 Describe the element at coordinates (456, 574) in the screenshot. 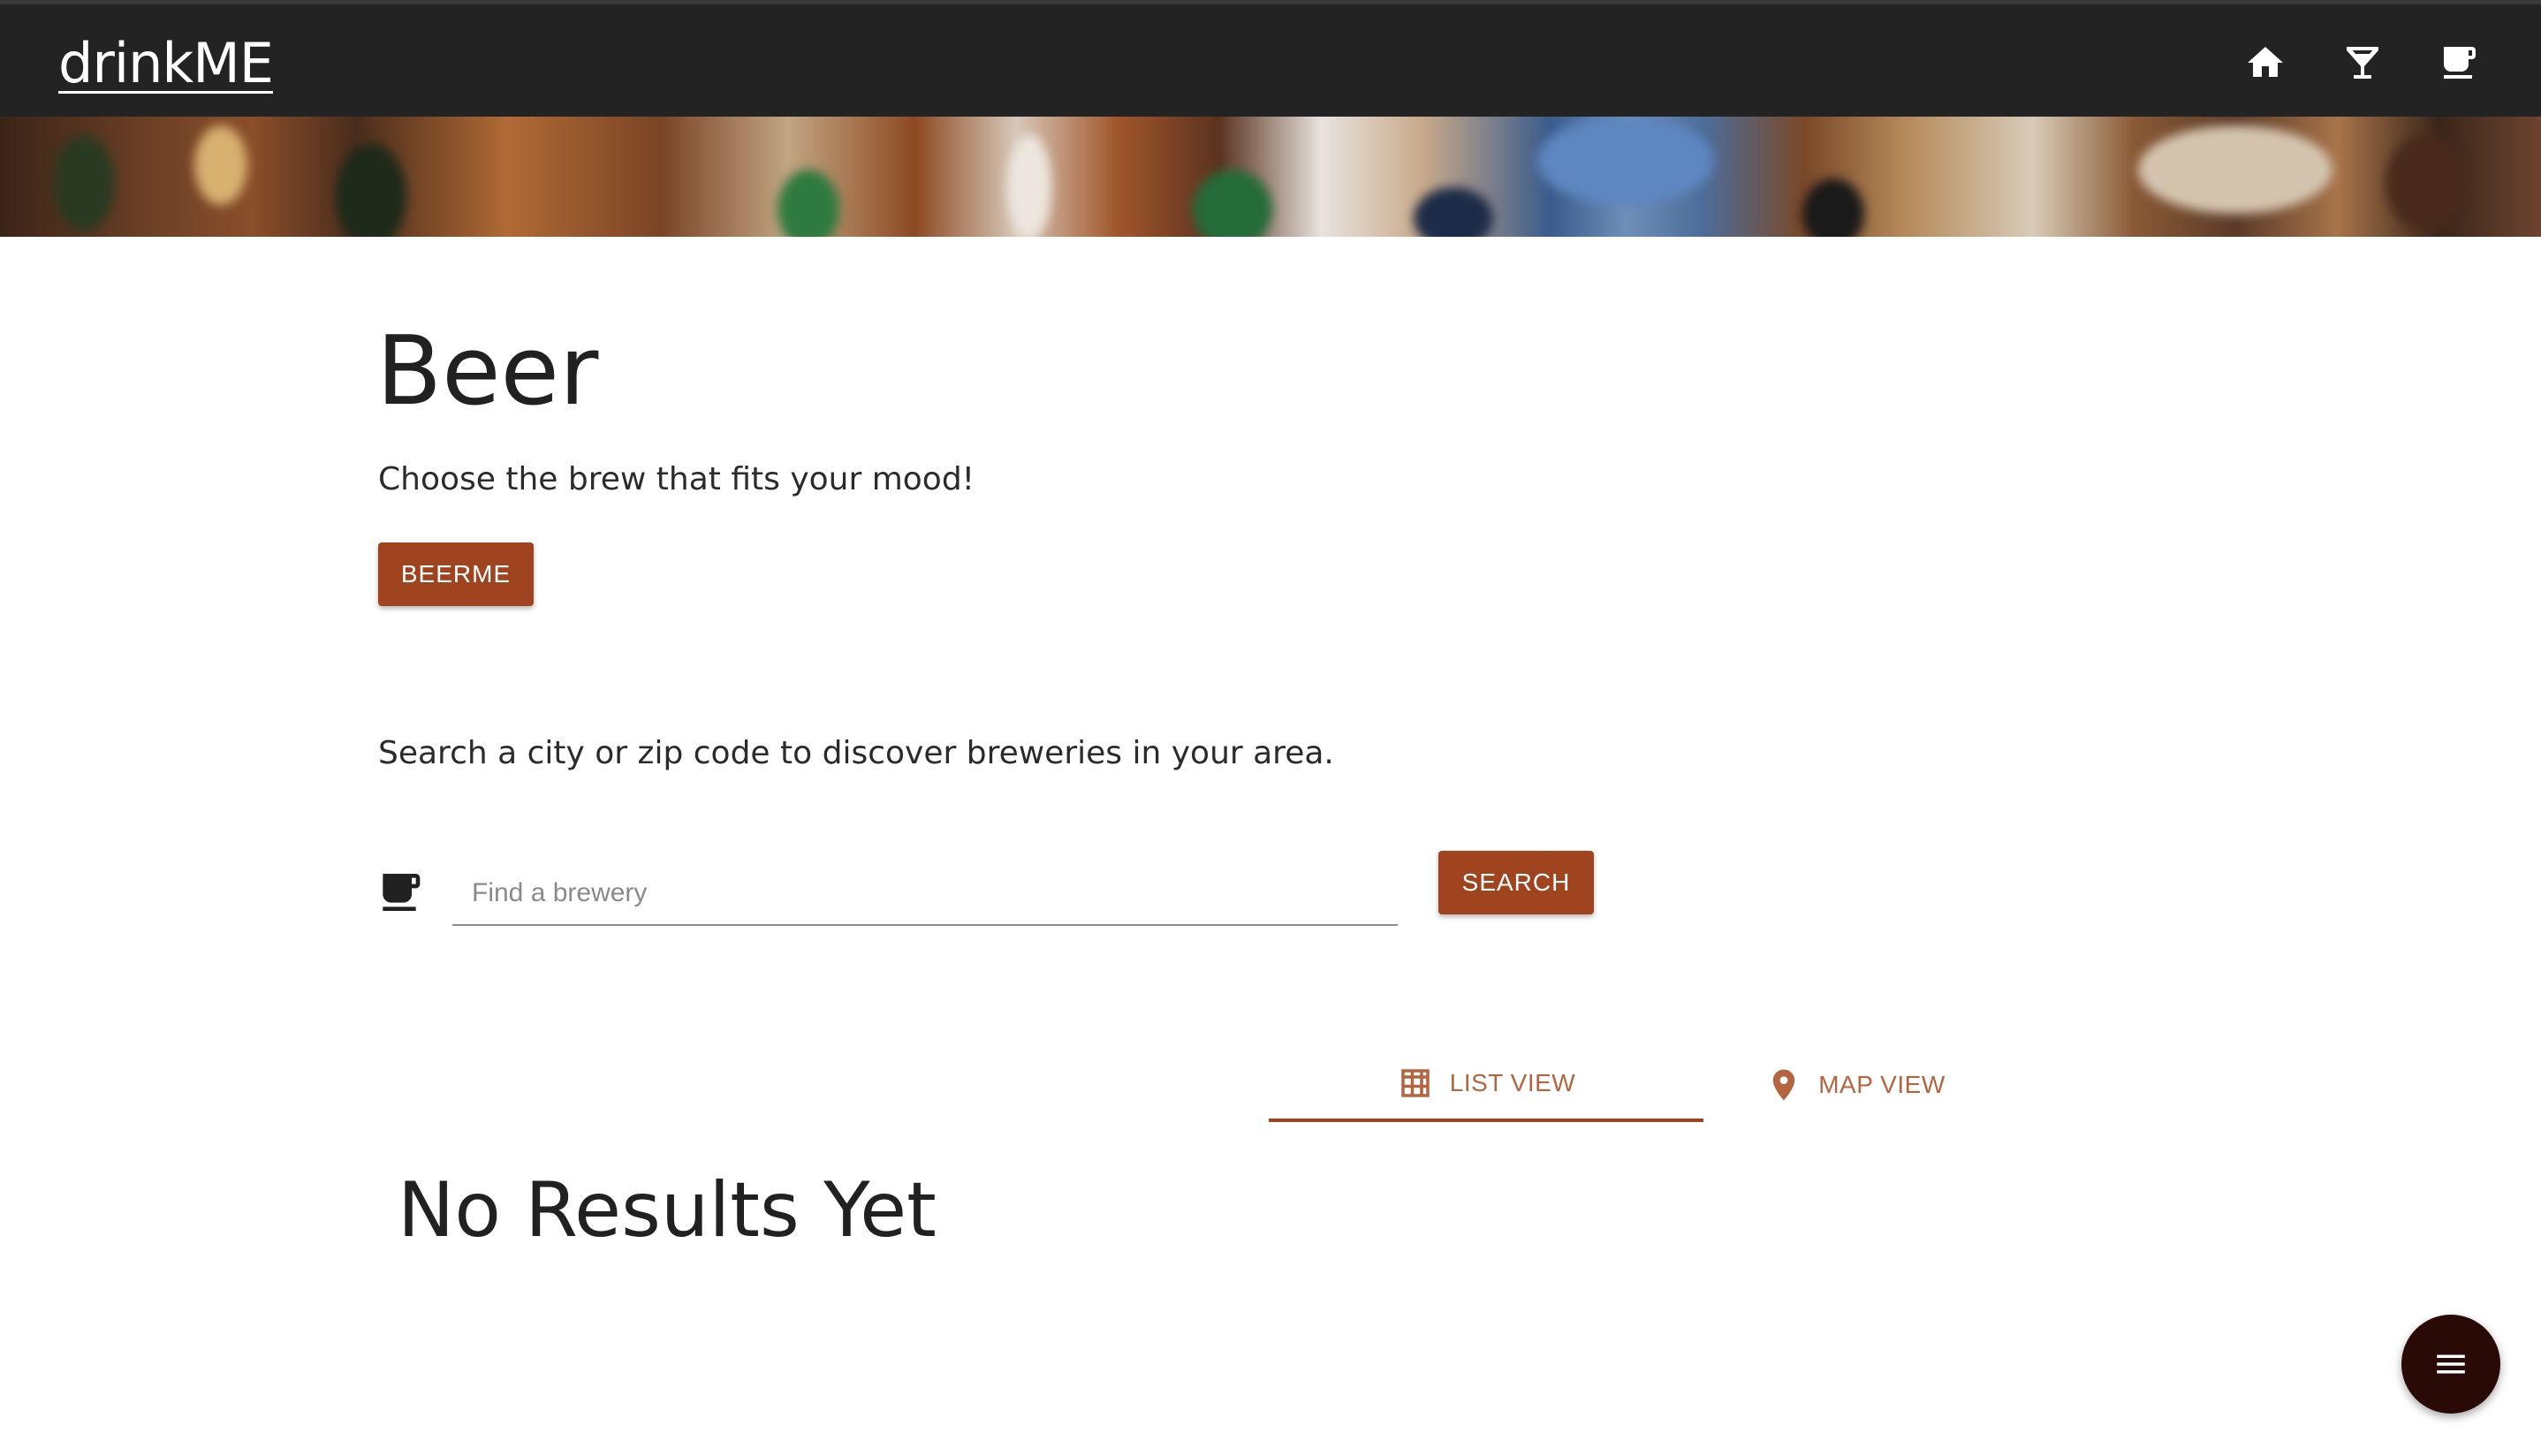

I see `beerme-button: BEERME` at that location.